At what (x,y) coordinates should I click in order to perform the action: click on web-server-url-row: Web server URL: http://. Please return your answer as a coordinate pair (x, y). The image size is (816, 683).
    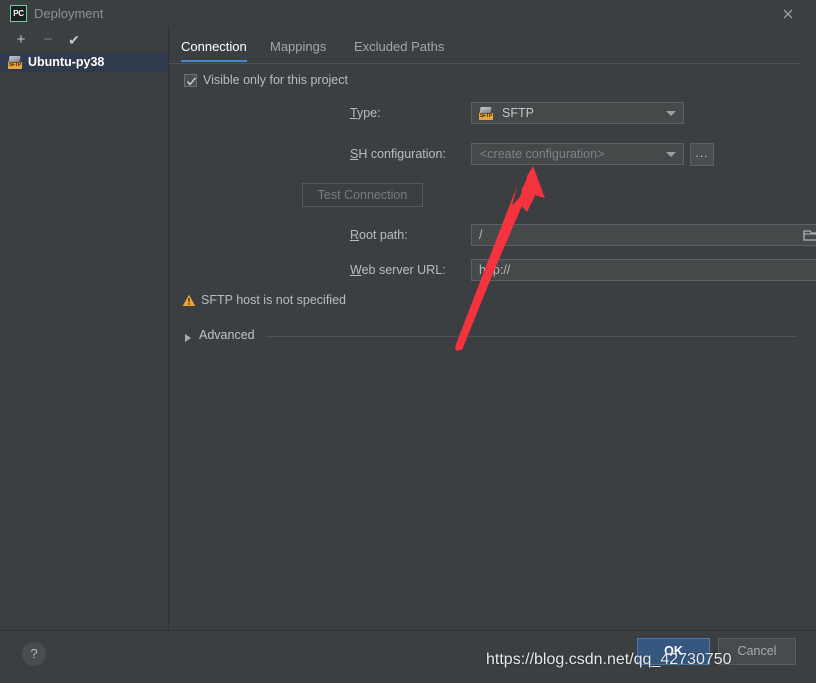
    Looking at the image, I should click on (492, 271).